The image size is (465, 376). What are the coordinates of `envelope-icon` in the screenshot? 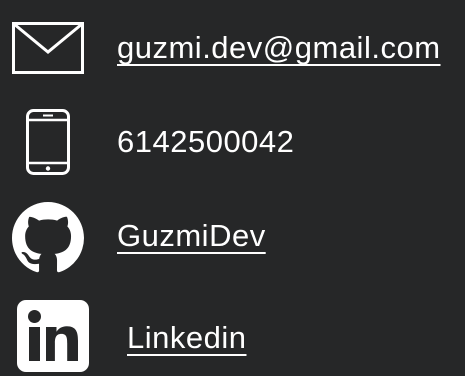 It's located at (48, 48).